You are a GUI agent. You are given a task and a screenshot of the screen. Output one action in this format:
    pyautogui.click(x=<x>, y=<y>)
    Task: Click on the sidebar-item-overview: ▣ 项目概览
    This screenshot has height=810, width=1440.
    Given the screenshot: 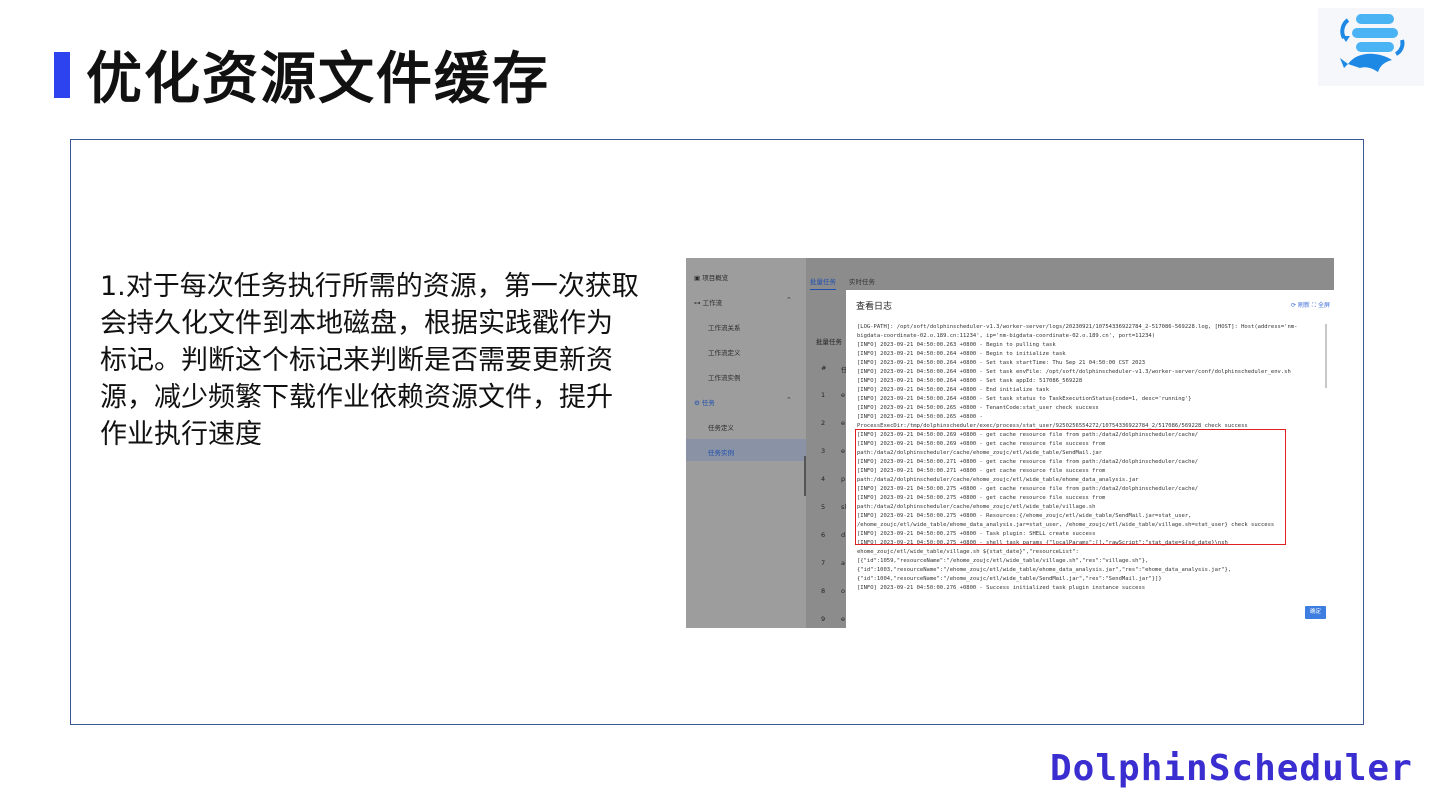 What is the action you would take?
    pyautogui.click(x=711, y=277)
    